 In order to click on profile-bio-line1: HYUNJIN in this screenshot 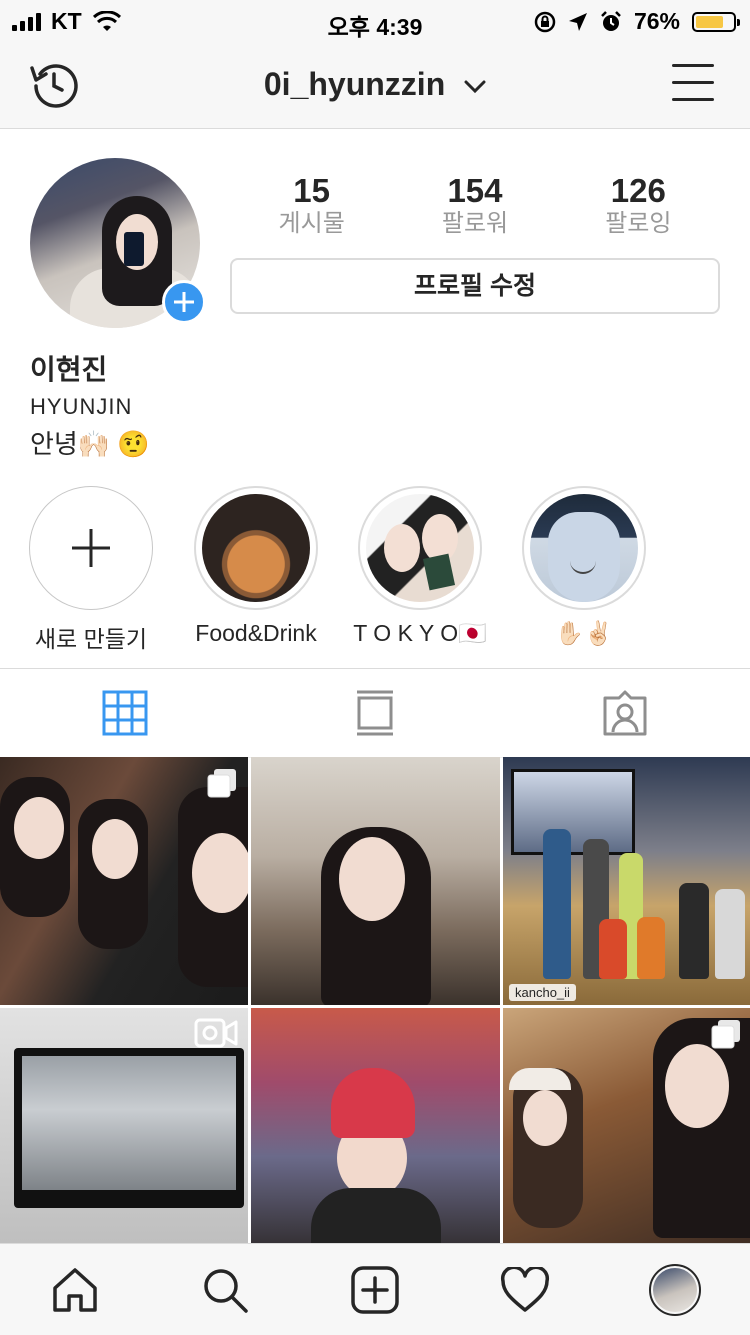, I will do `click(81, 406)`.